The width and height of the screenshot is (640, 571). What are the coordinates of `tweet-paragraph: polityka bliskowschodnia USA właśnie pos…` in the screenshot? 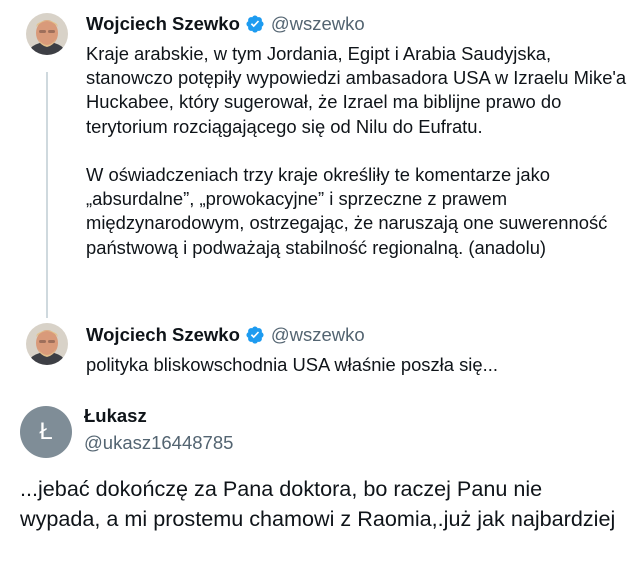 It's located at (292, 364).